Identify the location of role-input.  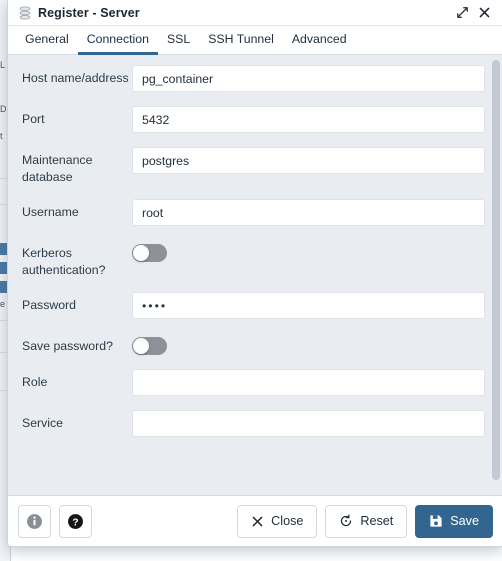
(308, 382).